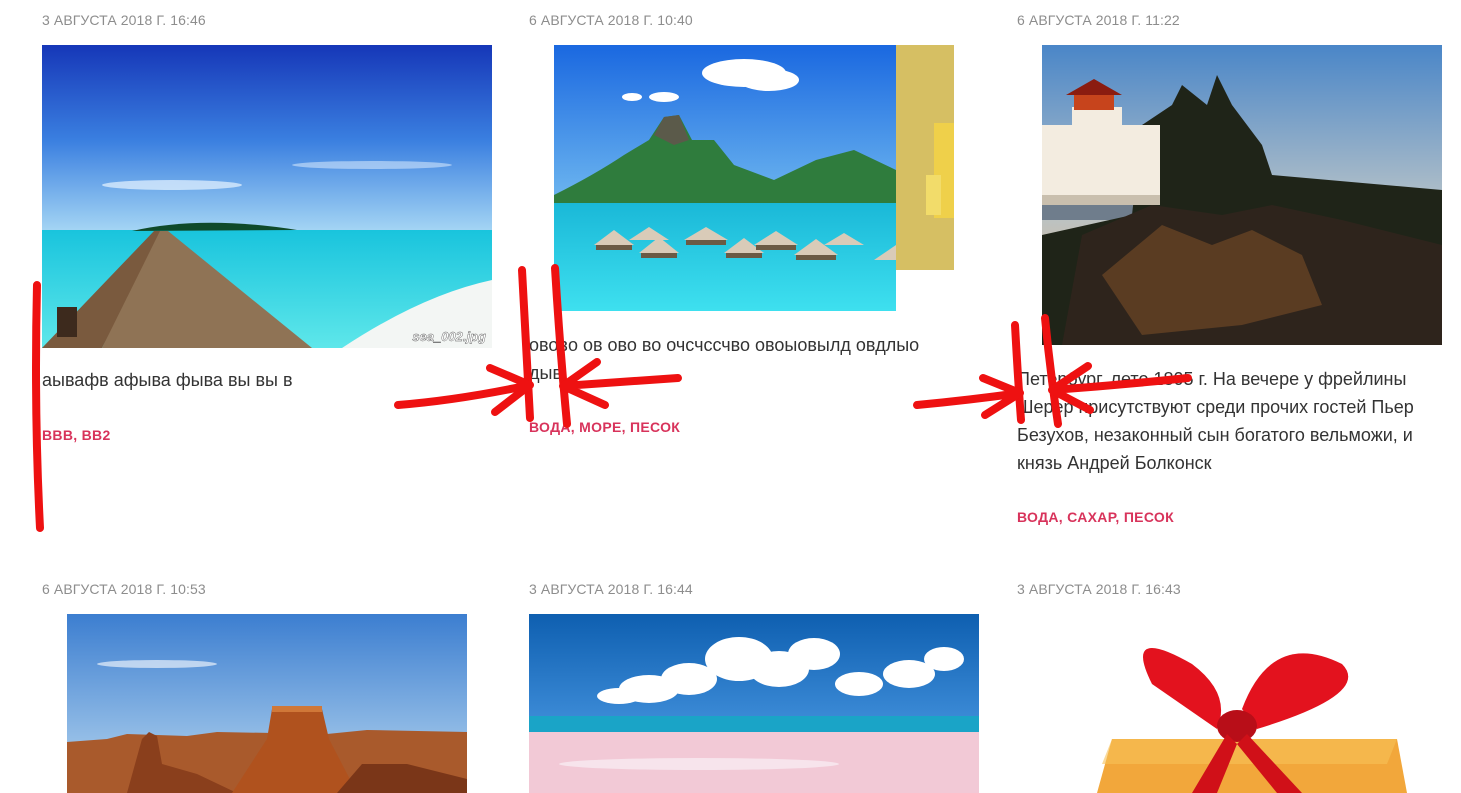  Describe the element at coordinates (725, 178) in the screenshot. I see `post-image-bora-bora` at that location.